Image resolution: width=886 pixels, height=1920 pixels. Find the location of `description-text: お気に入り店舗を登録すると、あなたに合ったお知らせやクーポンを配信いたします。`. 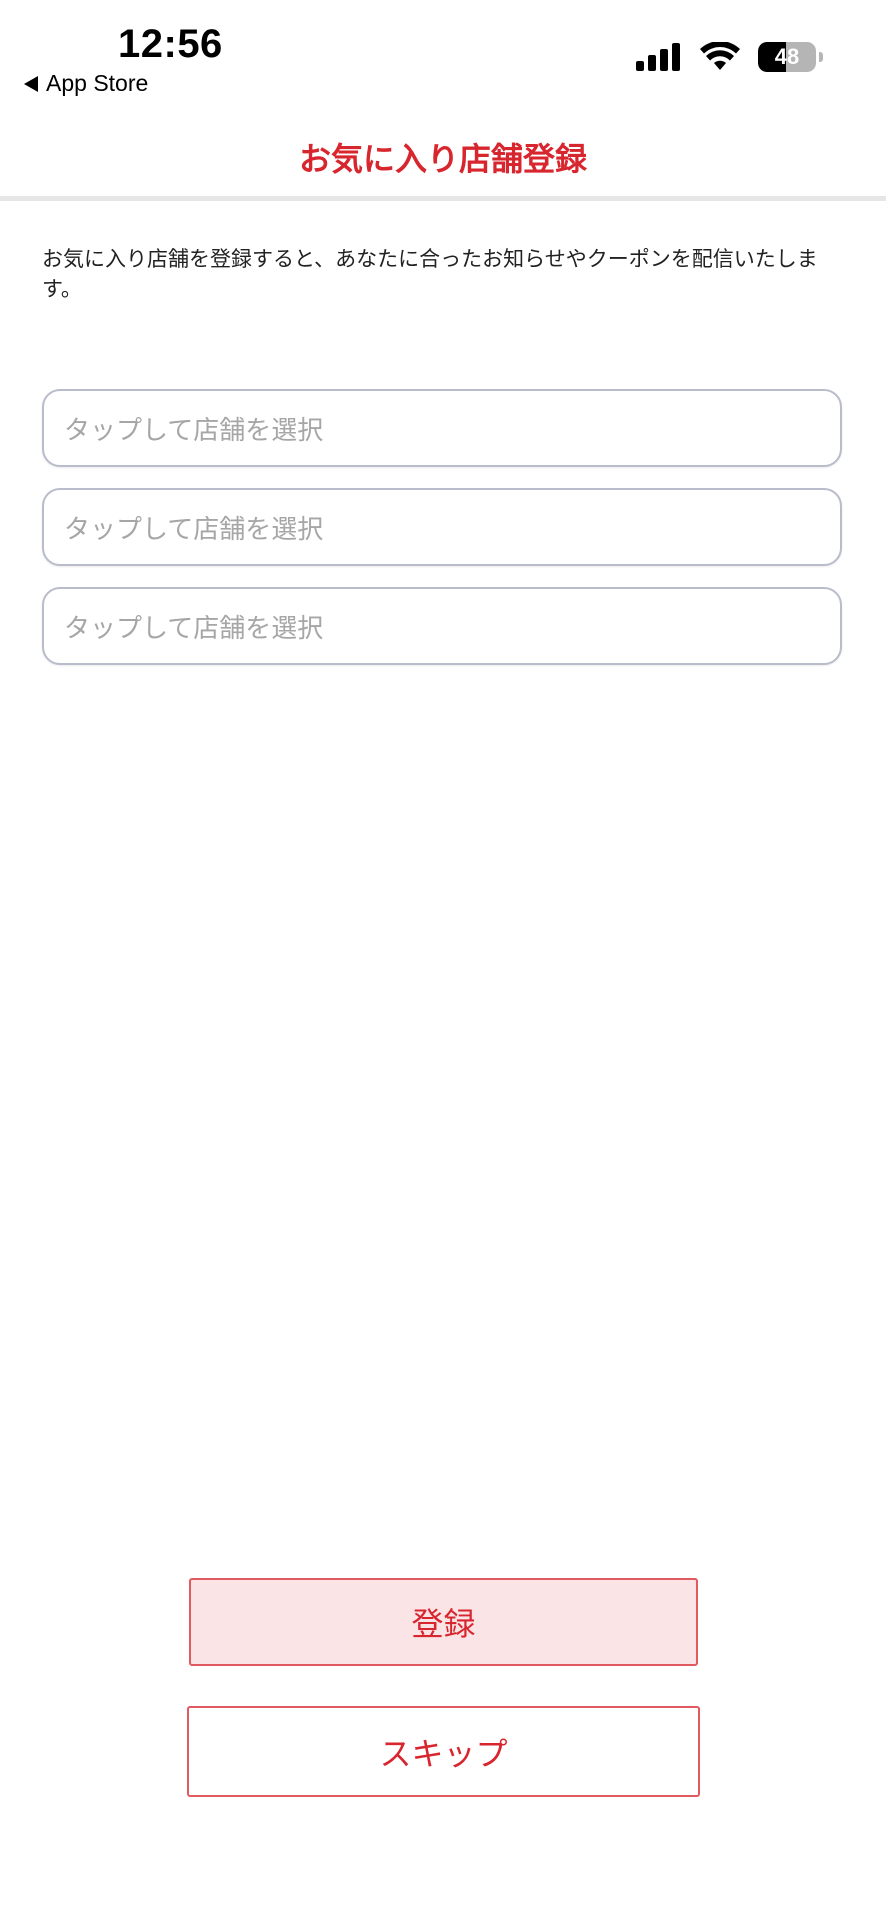

description-text: お気に入り店舗を登録すると、あなたに合ったお知らせやクーポンを配信いたします。 is located at coordinates (430, 274).